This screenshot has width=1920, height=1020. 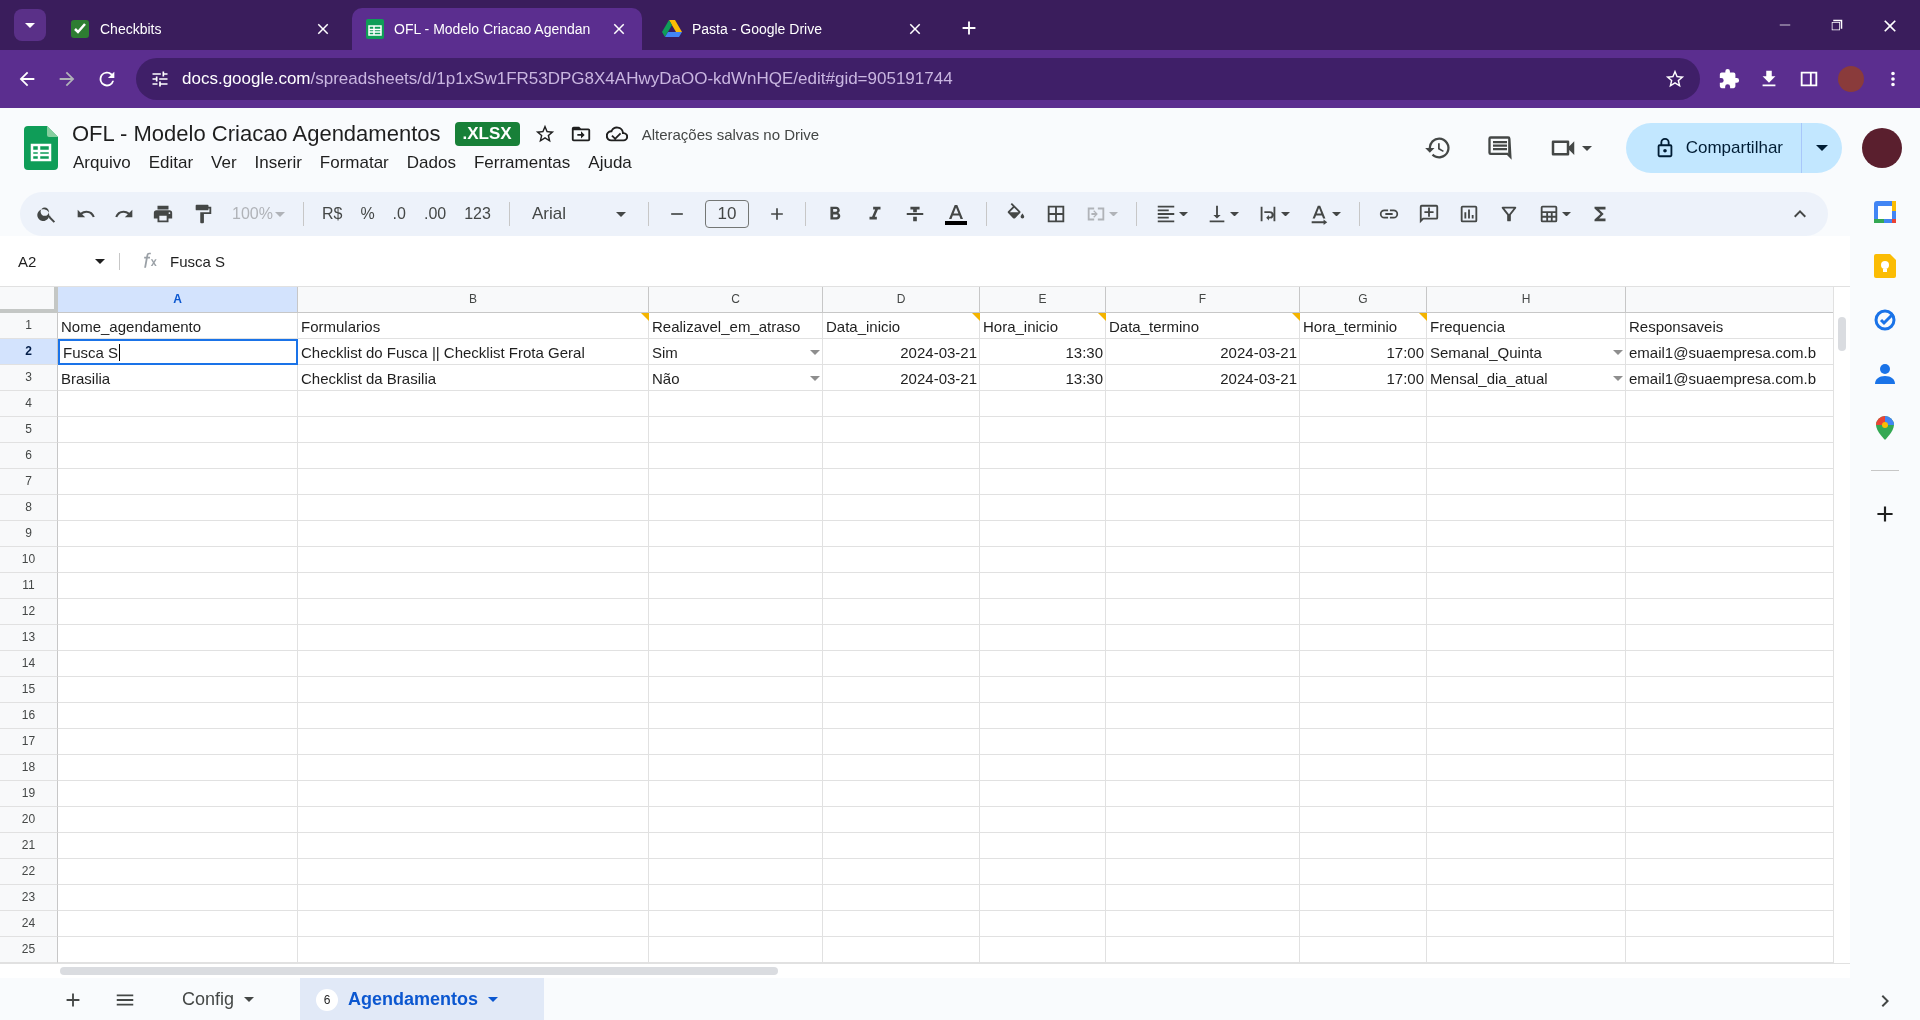 What do you see at coordinates (1885, 374) in the screenshot?
I see `person-icon` at bounding box center [1885, 374].